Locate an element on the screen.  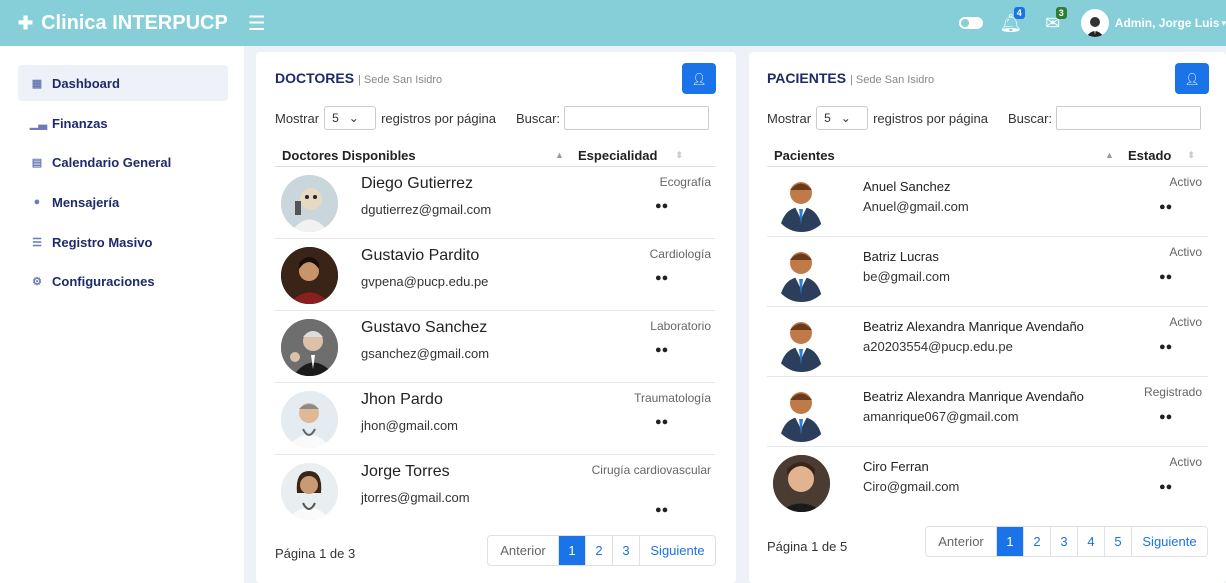
list-icon: ☰ is located at coordinates (37, 242).